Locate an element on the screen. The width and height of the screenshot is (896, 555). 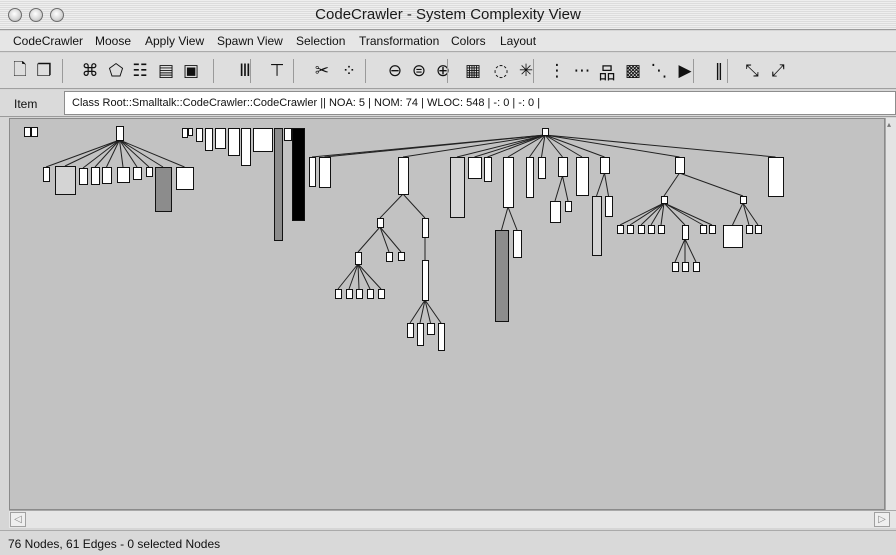
vertical-scrollbar: ▴ is located at coordinates (890, 314).